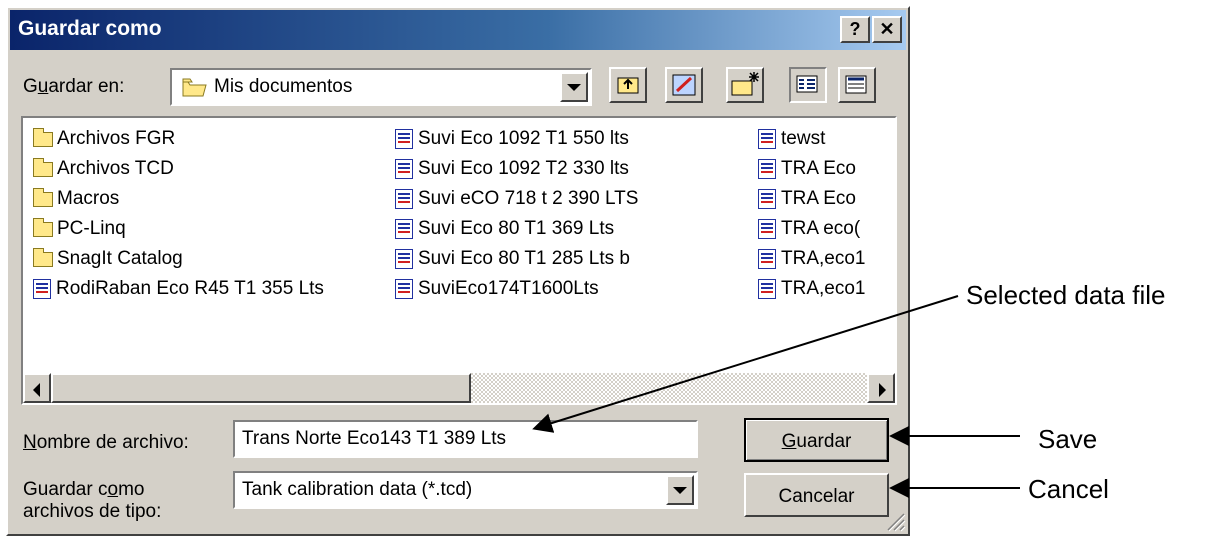 The height and width of the screenshot is (542, 1218). What do you see at coordinates (1068, 439) in the screenshot?
I see `save-annotation: Save` at bounding box center [1068, 439].